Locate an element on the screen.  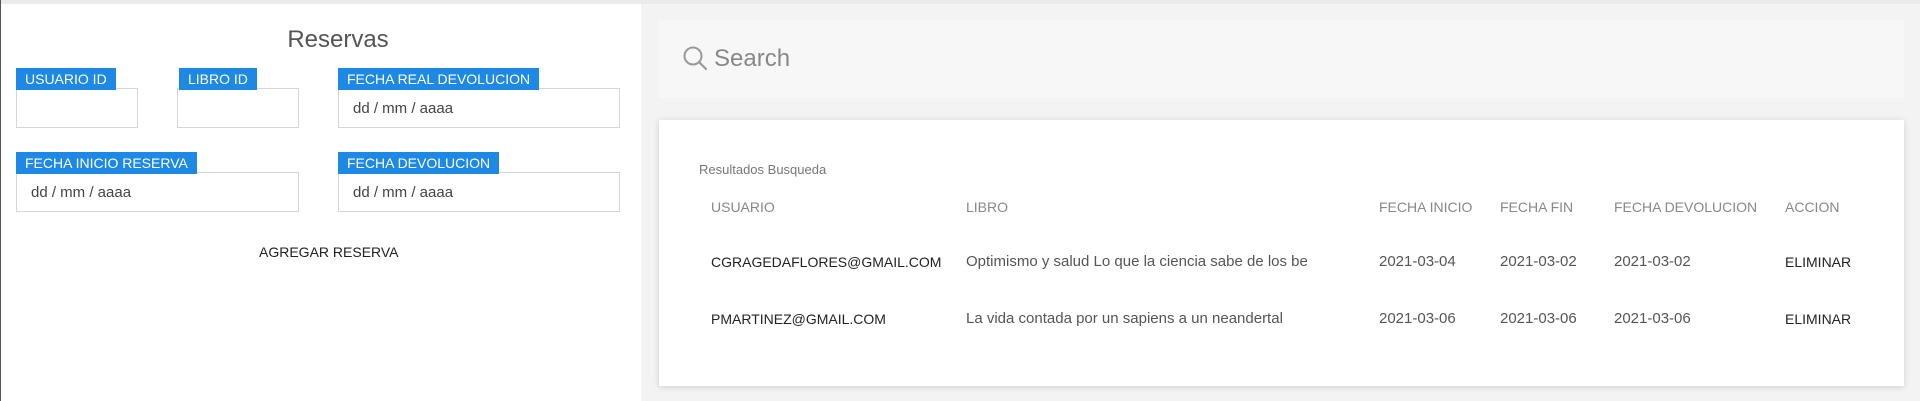
search-input is located at coordinates (1264, 59).